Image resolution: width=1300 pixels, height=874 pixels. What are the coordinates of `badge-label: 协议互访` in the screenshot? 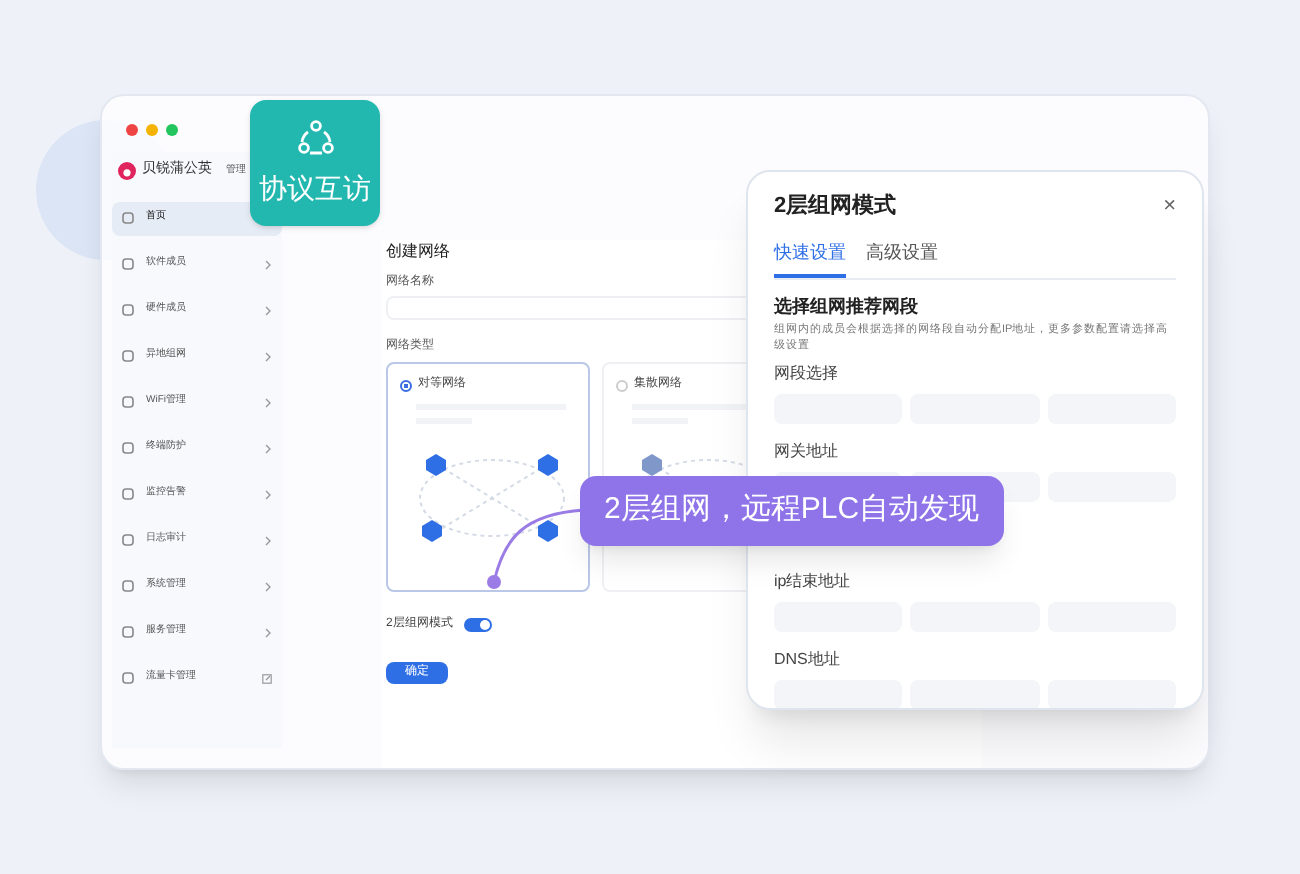 It's located at (315, 188).